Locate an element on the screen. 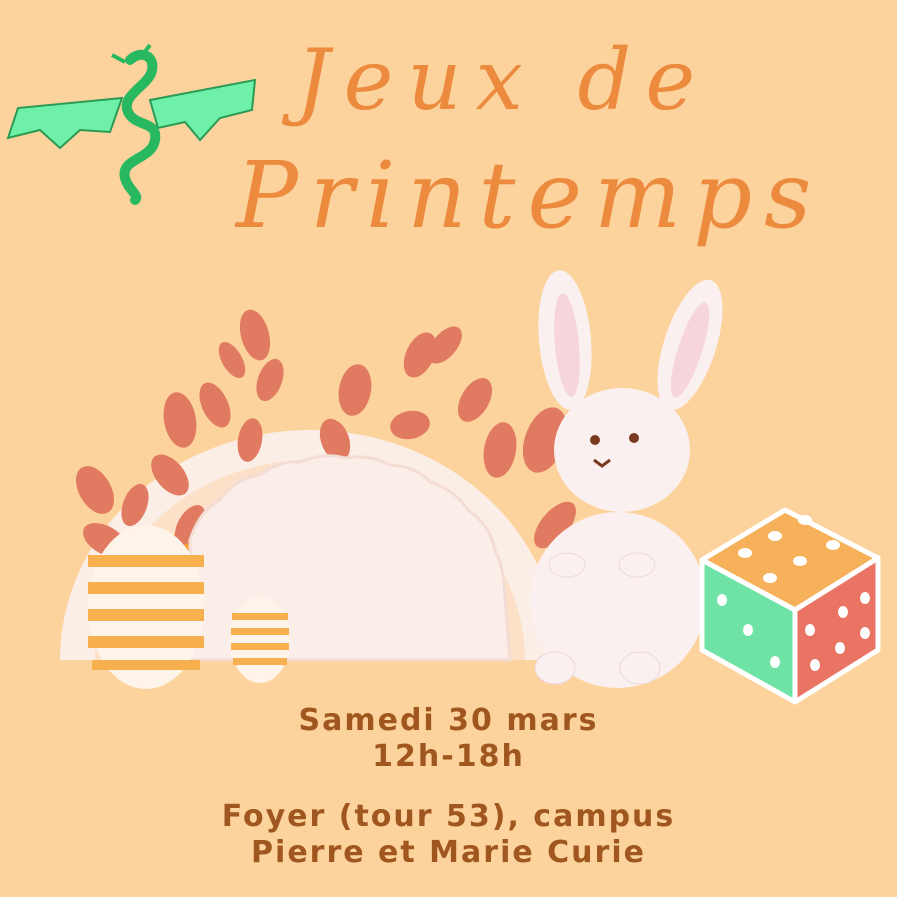  event-time: 12h-18h is located at coordinates (448, 756).